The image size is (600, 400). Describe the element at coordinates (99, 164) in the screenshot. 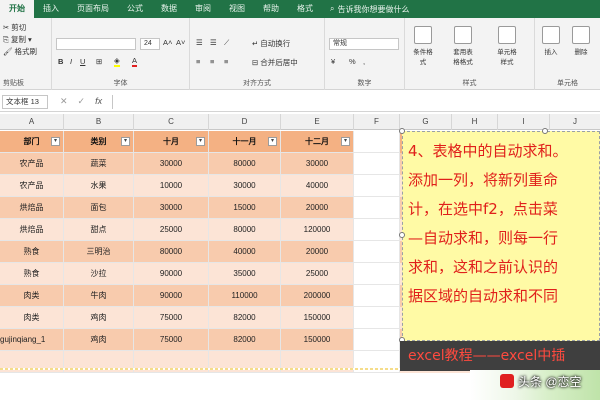

I see `table-cell: 蔬菜` at that location.